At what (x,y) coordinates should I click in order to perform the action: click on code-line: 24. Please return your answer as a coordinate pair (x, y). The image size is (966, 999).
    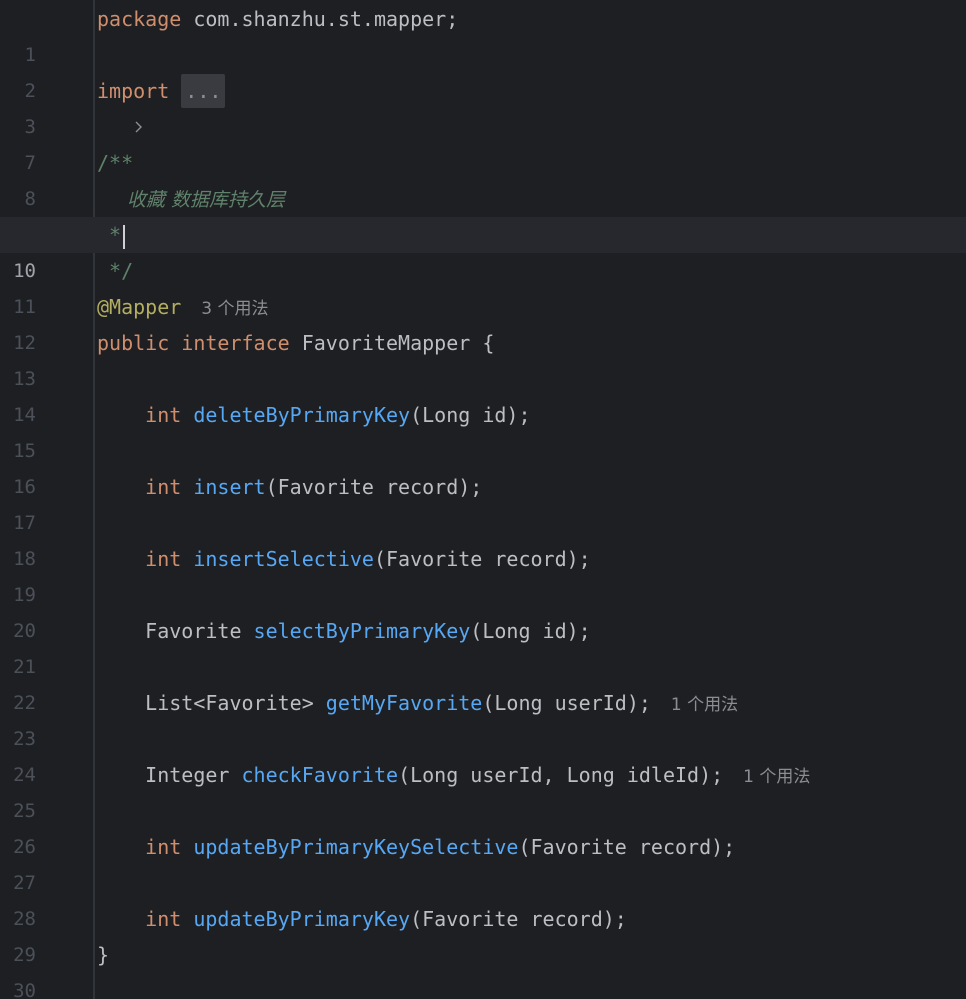
    Looking at the image, I should click on (483, 753).